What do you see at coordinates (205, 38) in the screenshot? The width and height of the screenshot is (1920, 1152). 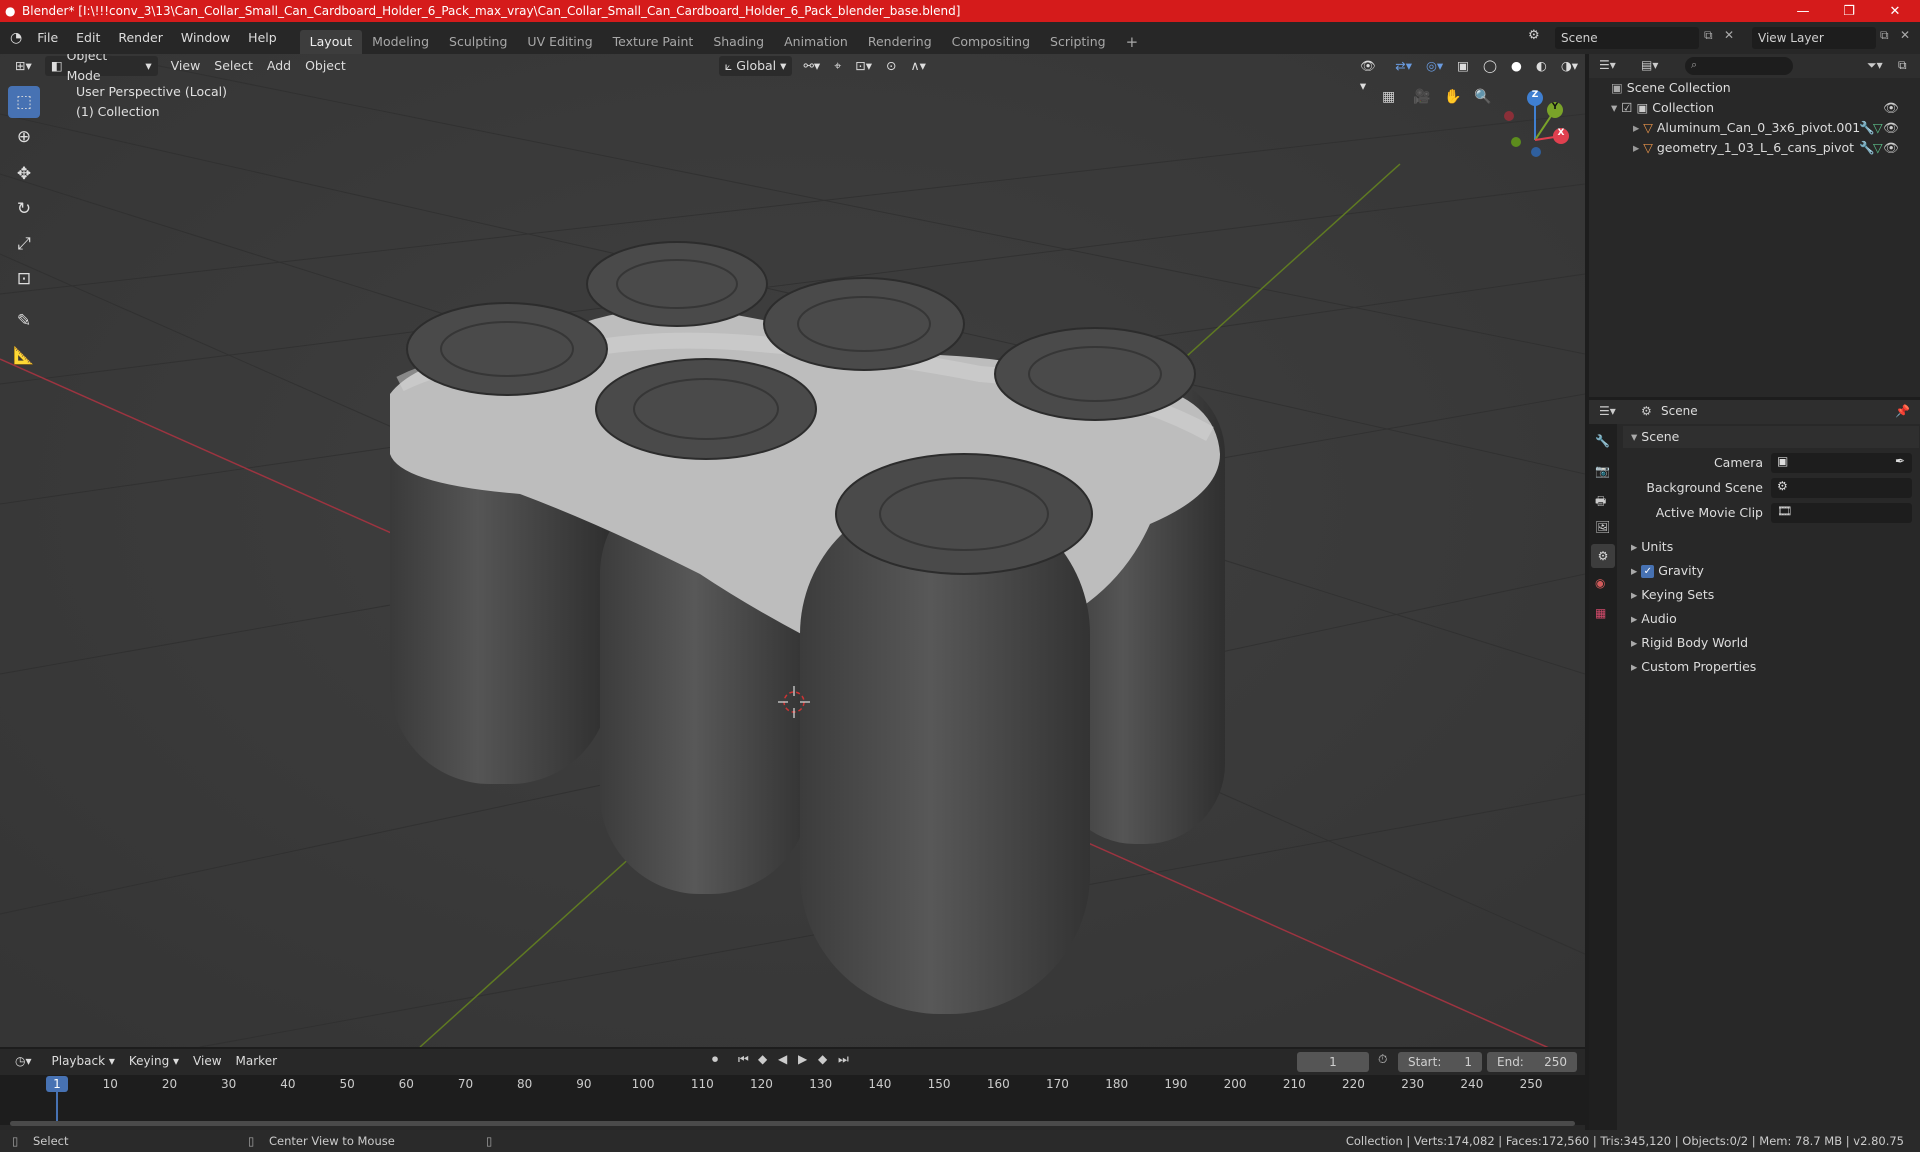 I see `menu-window: Window` at bounding box center [205, 38].